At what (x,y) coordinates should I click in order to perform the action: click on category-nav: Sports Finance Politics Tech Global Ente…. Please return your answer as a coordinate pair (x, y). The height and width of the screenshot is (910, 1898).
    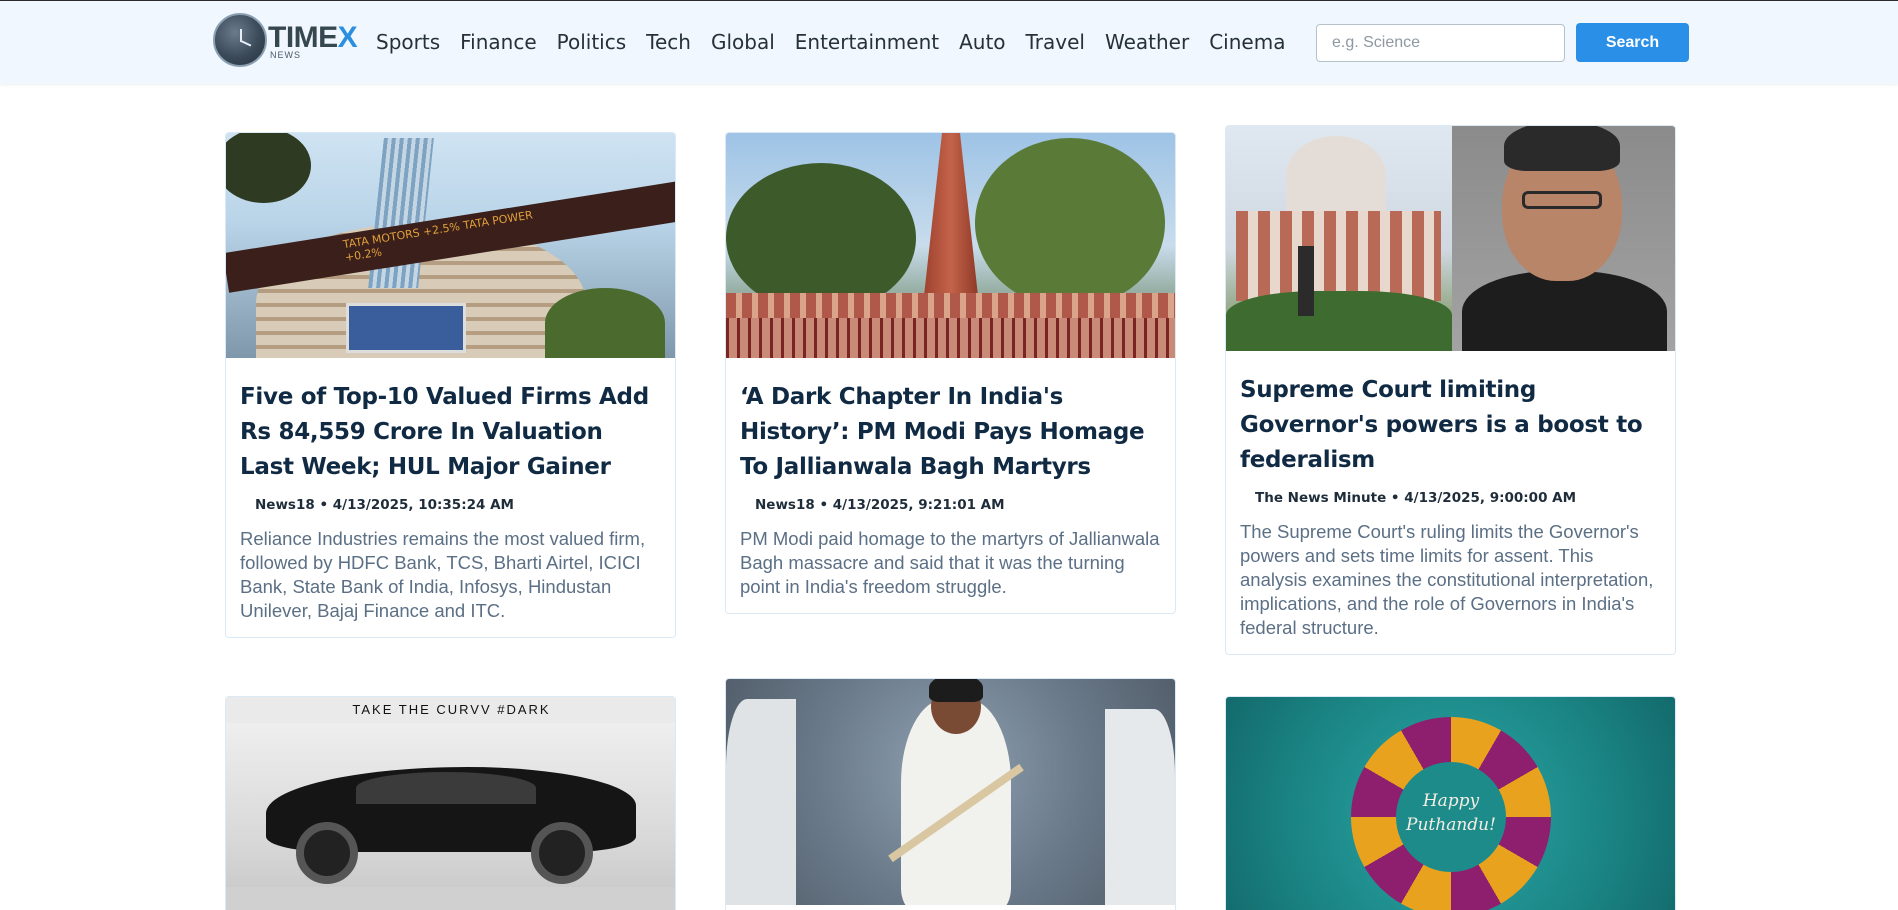
    Looking at the image, I should click on (830, 42).